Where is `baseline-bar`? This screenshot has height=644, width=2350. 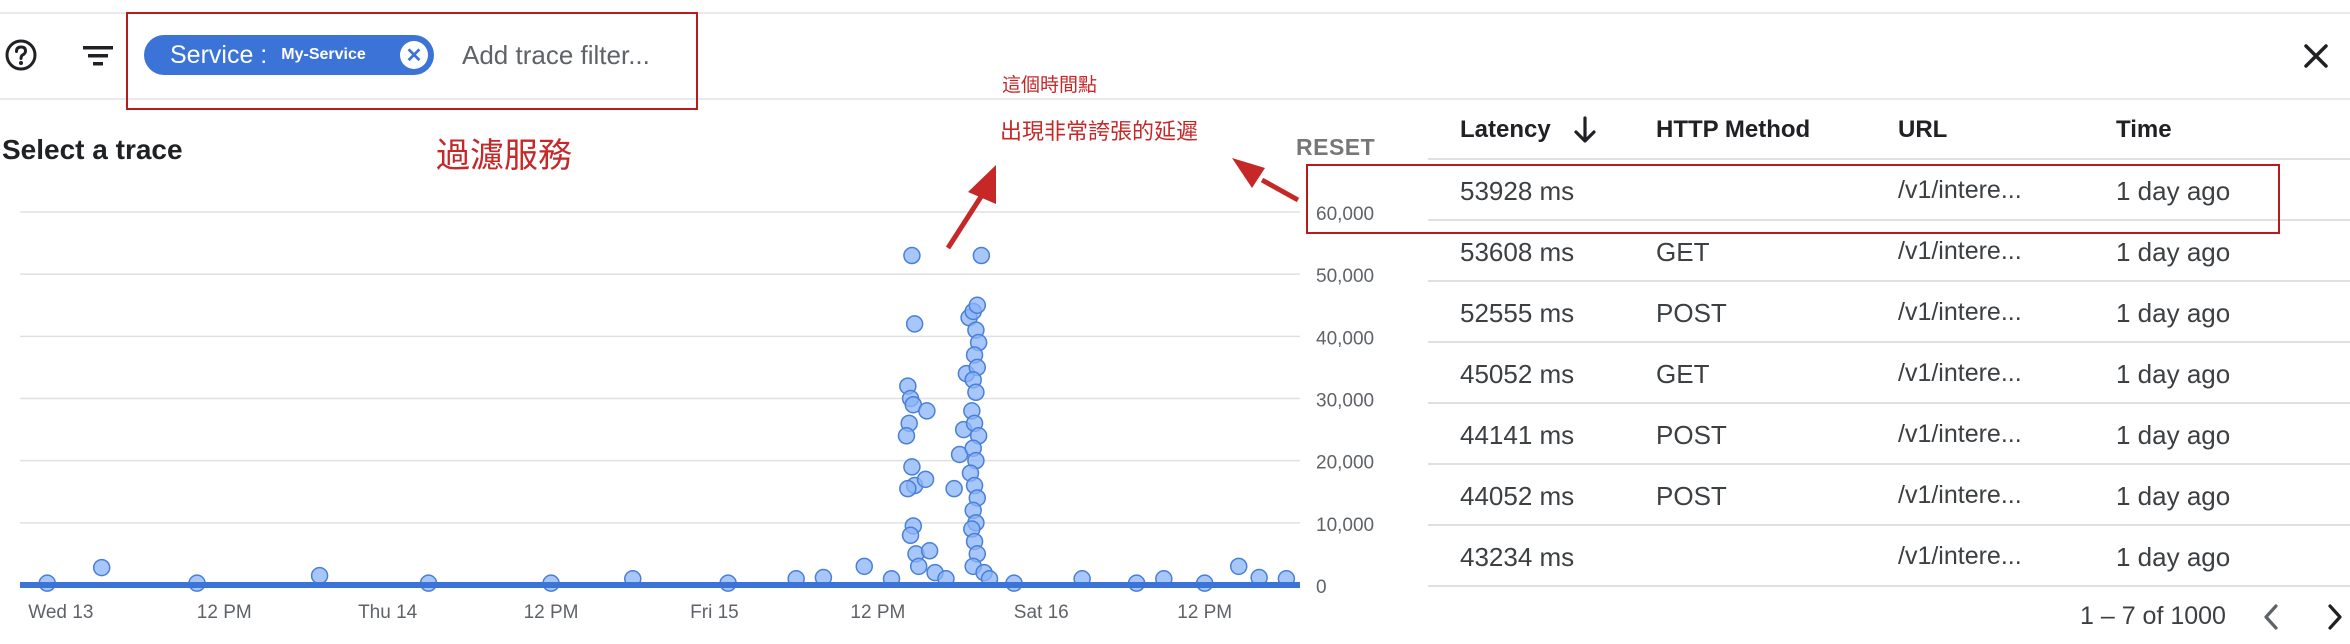 baseline-bar is located at coordinates (660, 585).